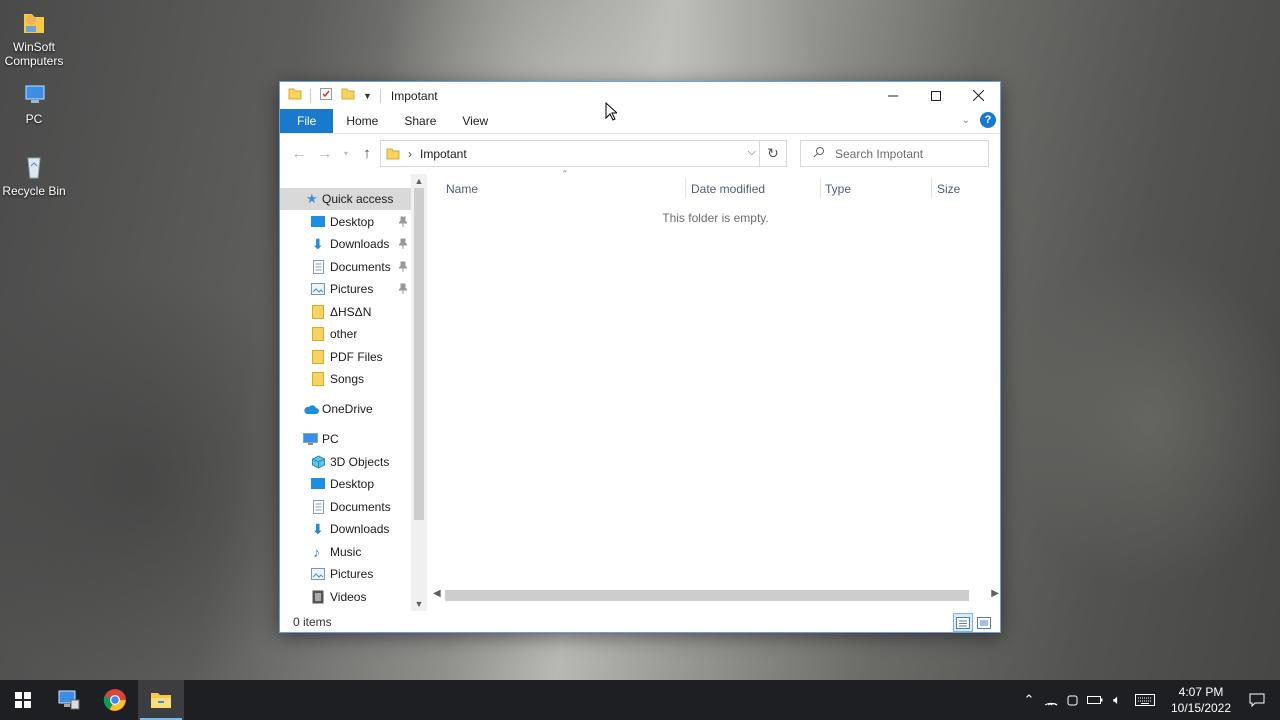 Image resolution: width=1280 pixels, height=720 pixels. Describe the element at coordinates (307, 121) in the screenshot. I see `tab-file: File` at that location.